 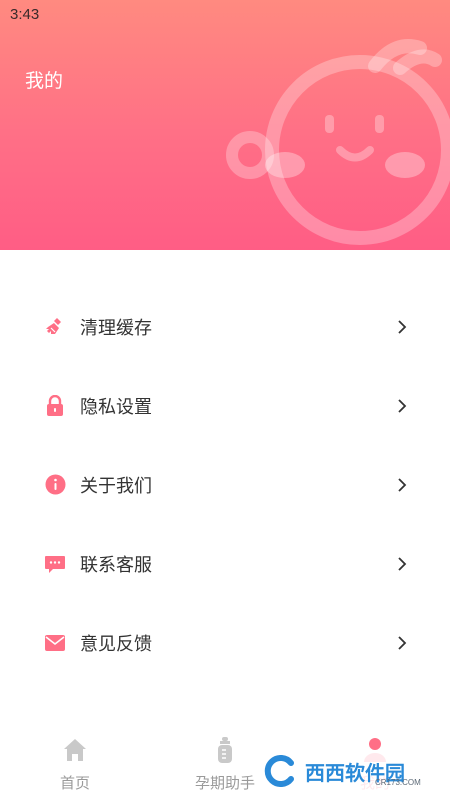 I want to click on menu-item-contact-service: 联系客服, so click(x=225, y=563).